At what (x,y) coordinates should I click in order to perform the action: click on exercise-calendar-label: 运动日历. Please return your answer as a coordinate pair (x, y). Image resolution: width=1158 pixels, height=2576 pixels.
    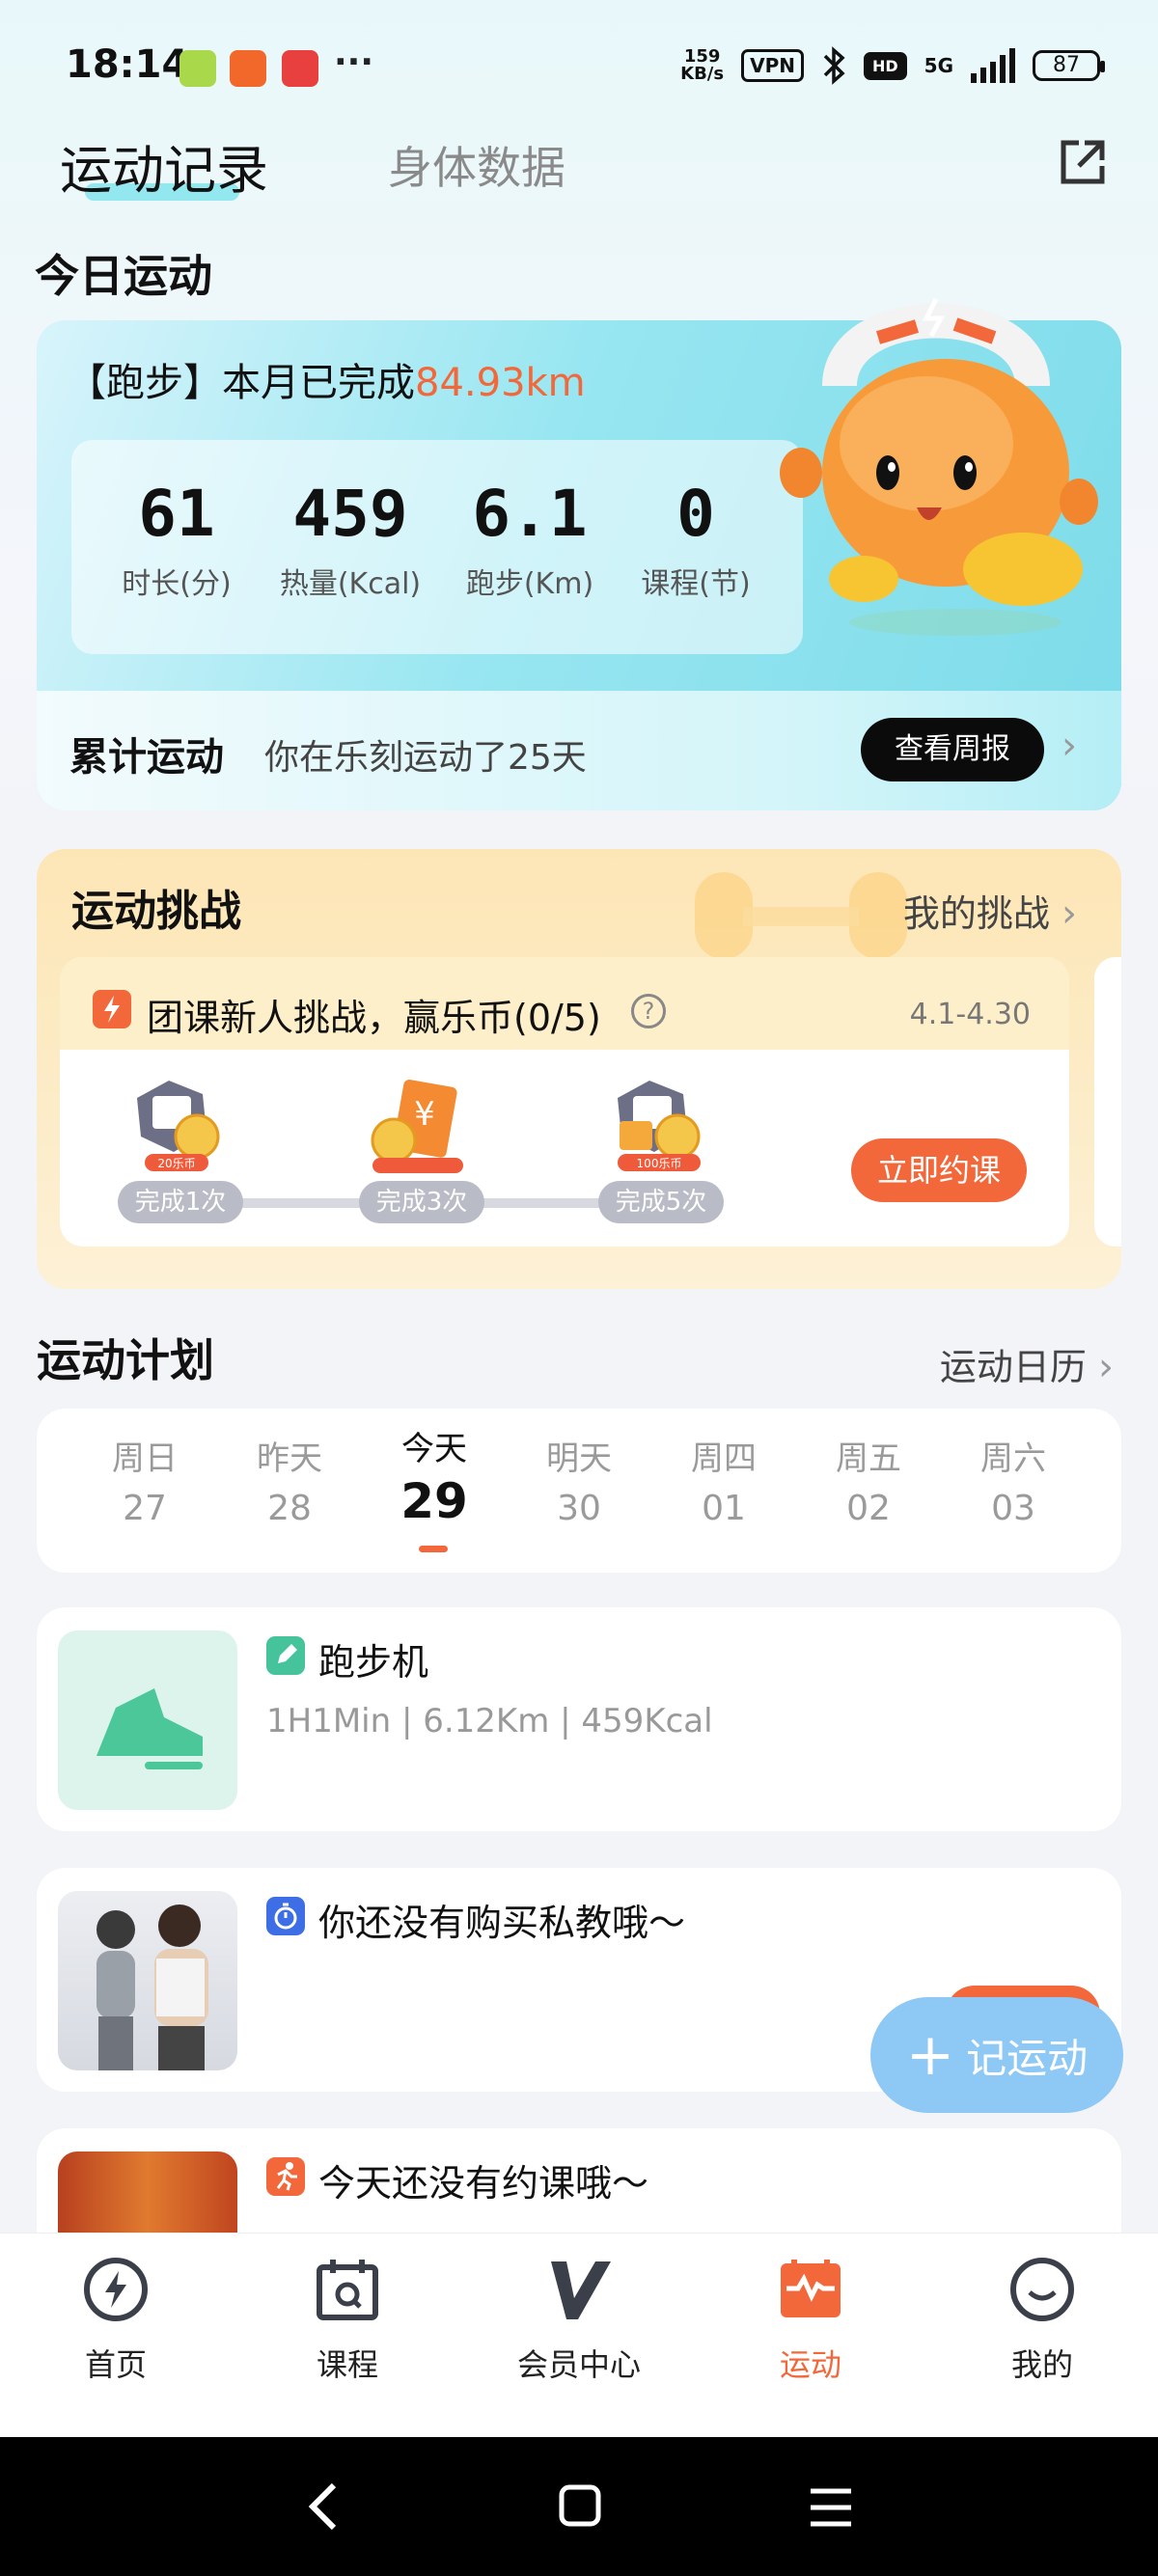
    Looking at the image, I should click on (1013, 1367).